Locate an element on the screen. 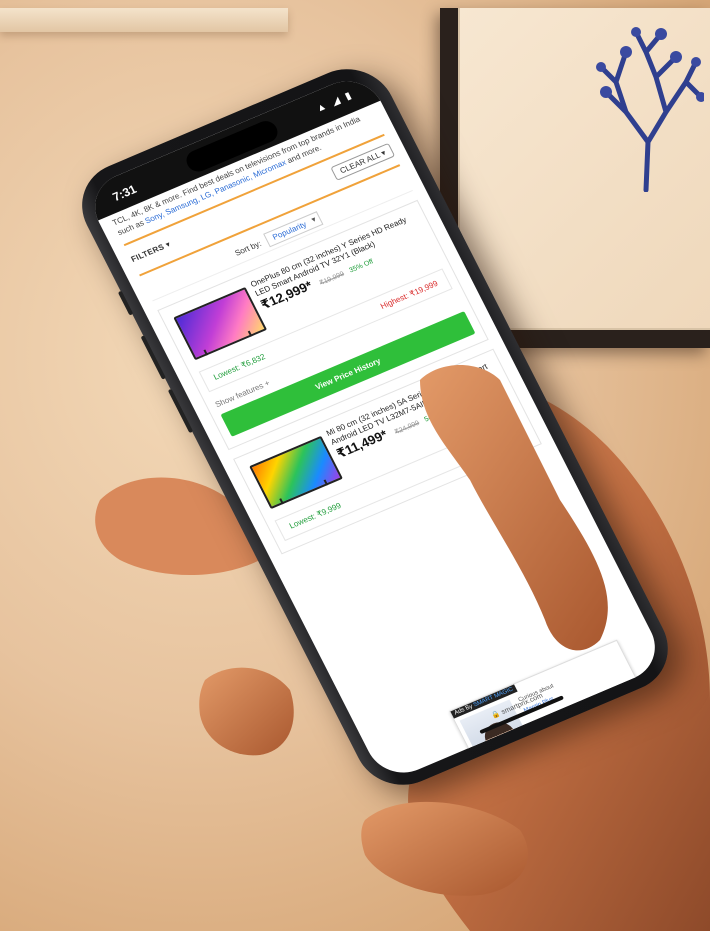 The width and height of the screenshot is (710, 931). product-discount: 54% Off is located at coordinates (436, 415).